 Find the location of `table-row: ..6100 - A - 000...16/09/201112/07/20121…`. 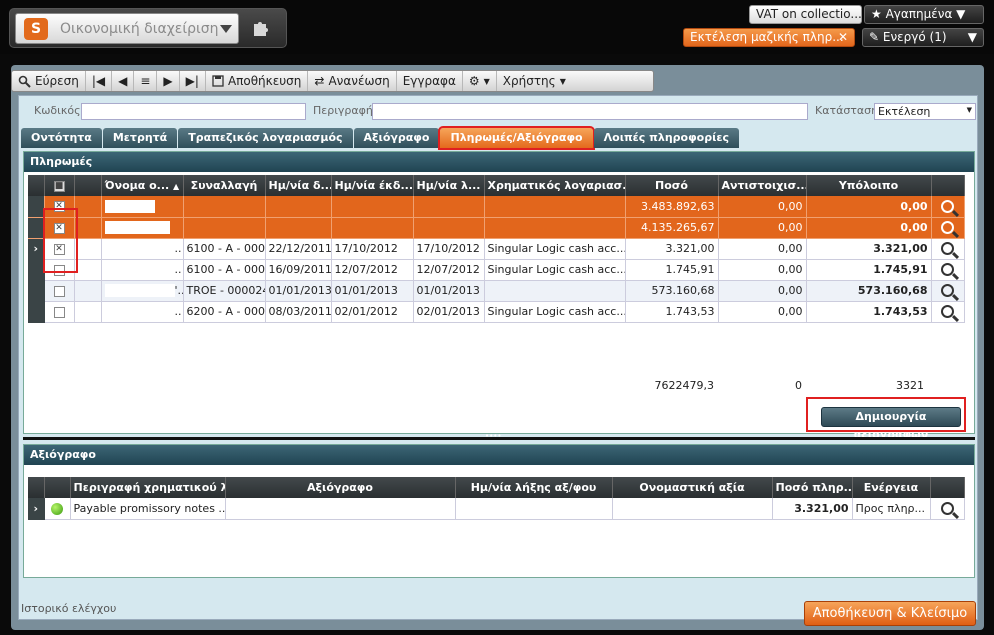

table-row: ..6100 - A - 000...16/09/201112/07/20121… is located at coordinates (496, 270).